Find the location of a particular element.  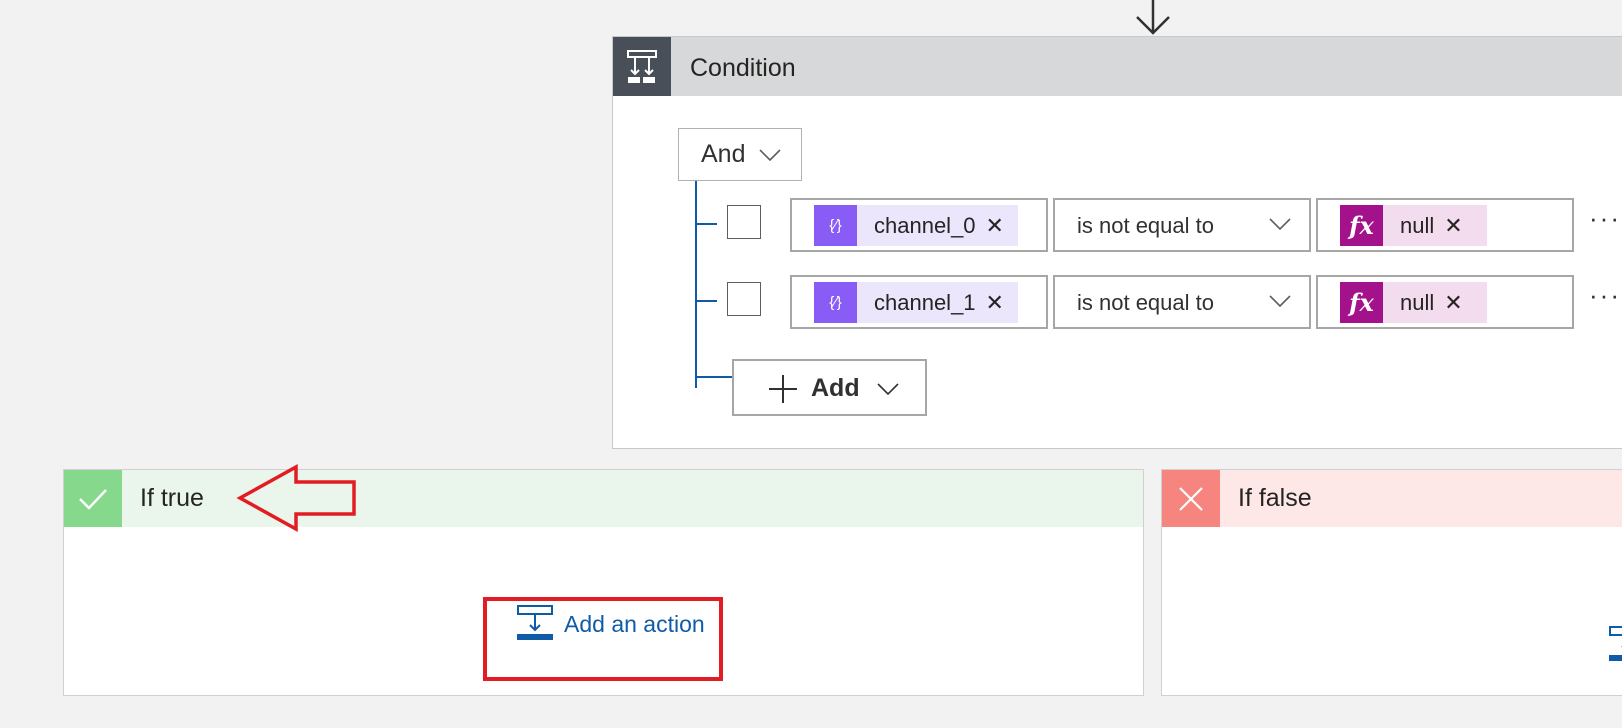

checkmark-icon is located at coordinates (93, 498).